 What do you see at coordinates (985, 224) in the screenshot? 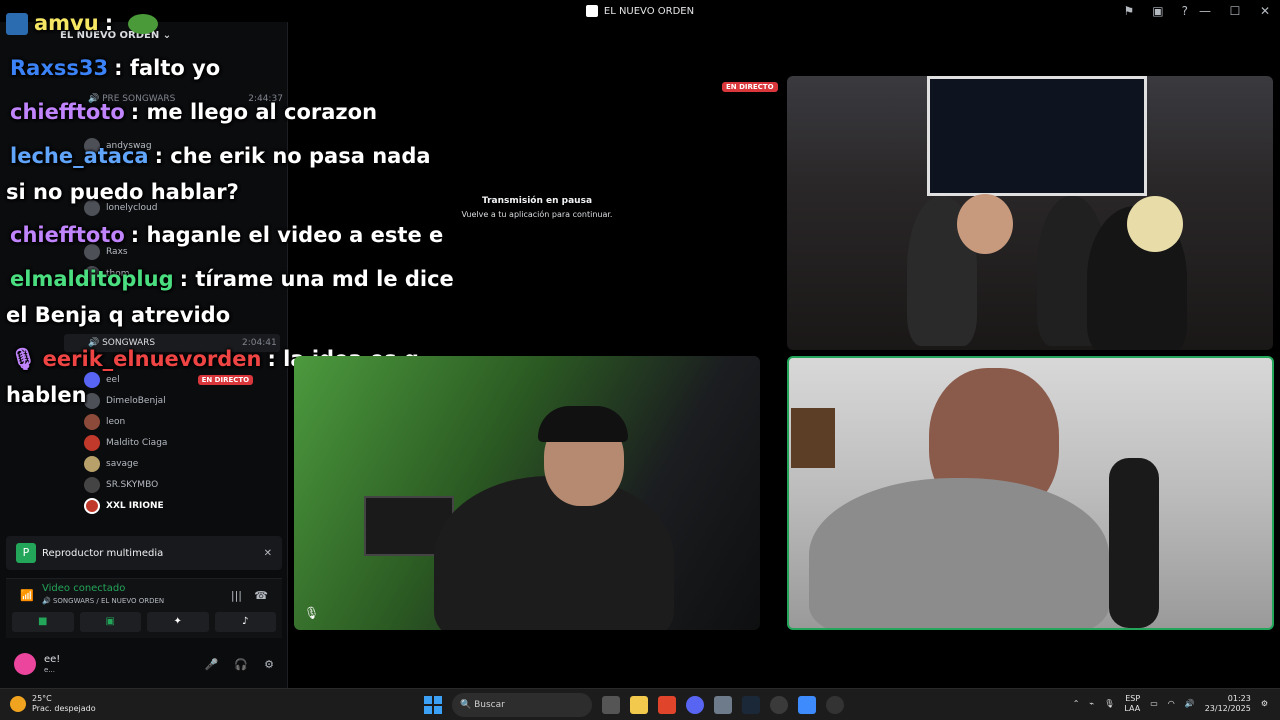
I see `person-face` at bounding box center [985, 224].